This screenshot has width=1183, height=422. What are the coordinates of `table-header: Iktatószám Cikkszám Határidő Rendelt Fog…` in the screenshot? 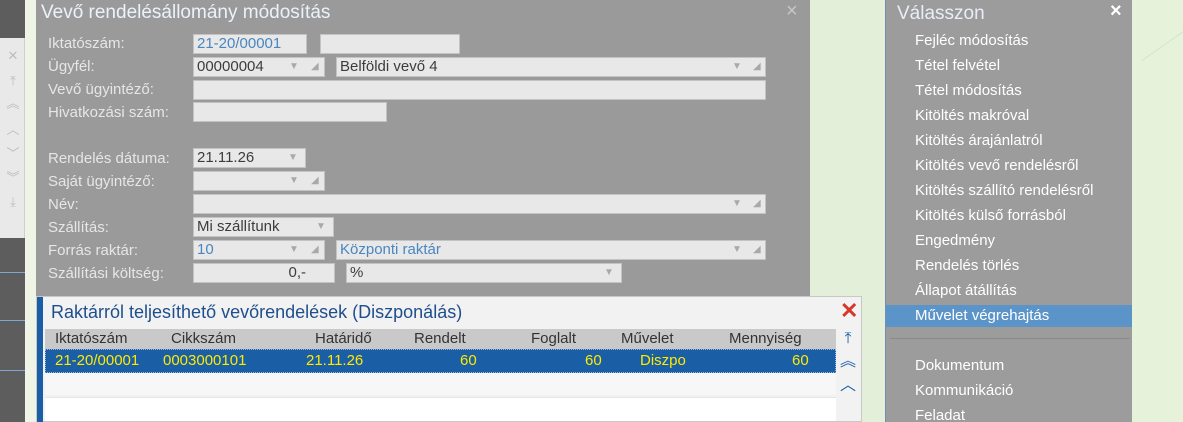 It's located at (440, 339).